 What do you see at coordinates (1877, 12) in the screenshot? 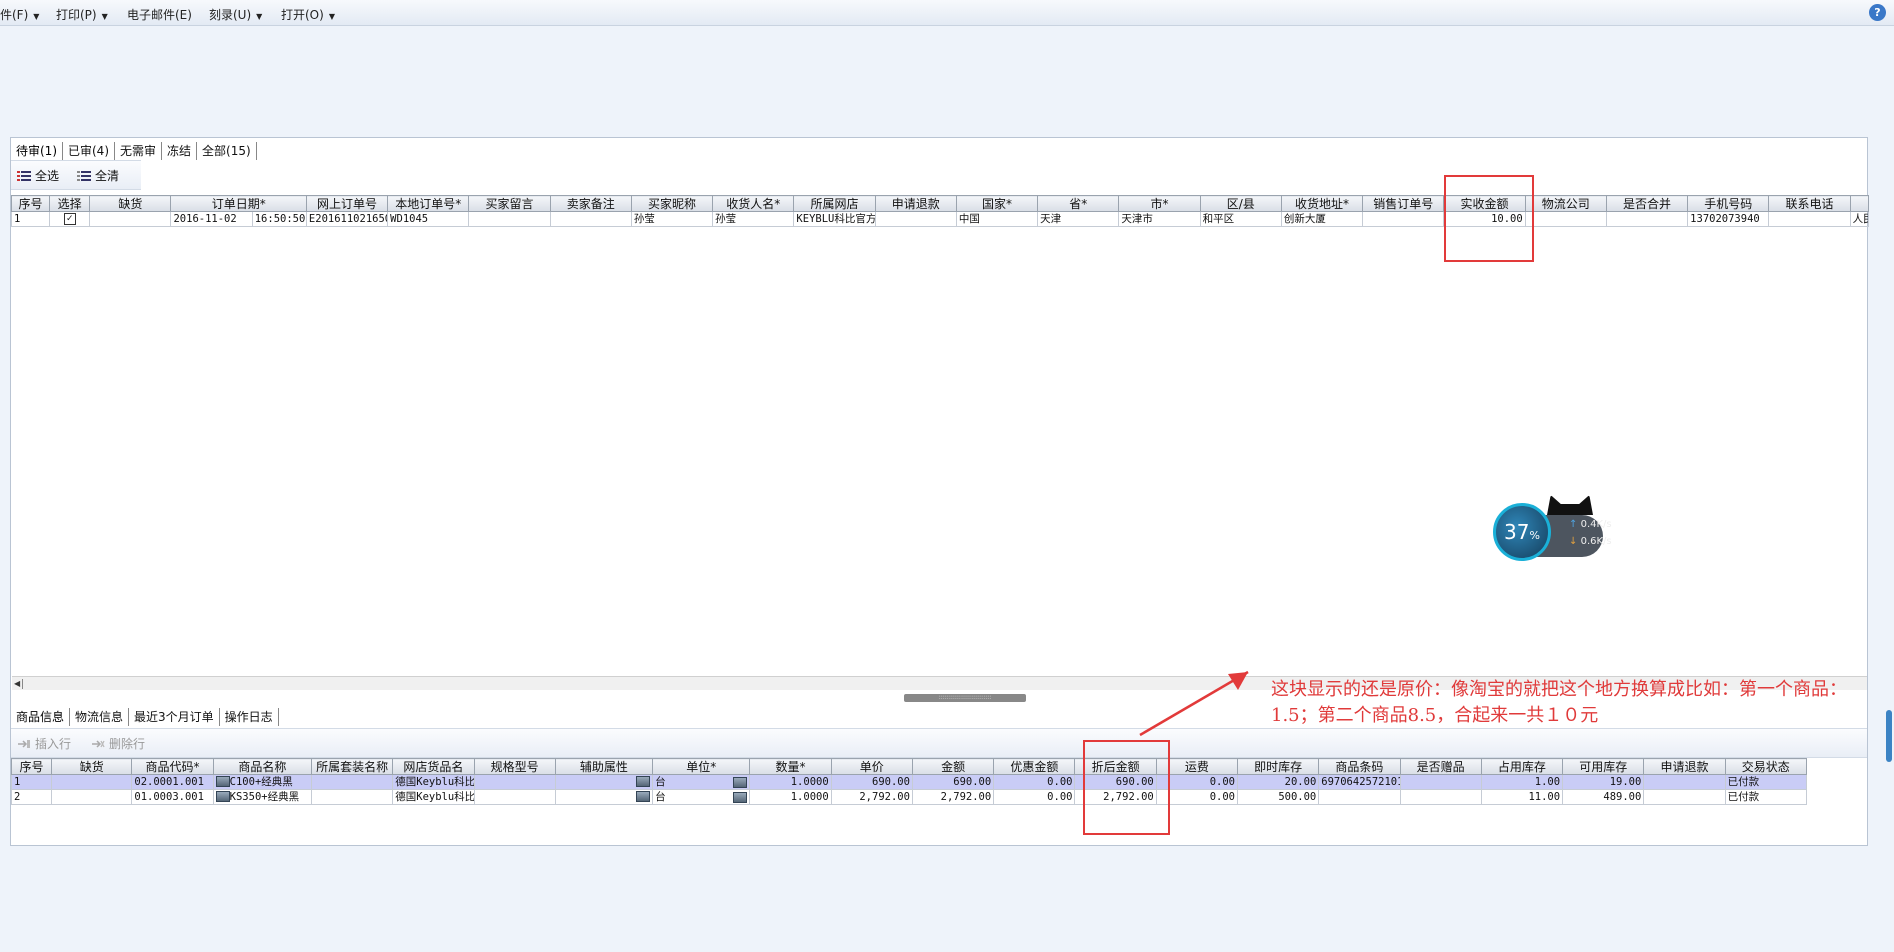
I see `help-icon: ?` at bounding box center [1877, 12].